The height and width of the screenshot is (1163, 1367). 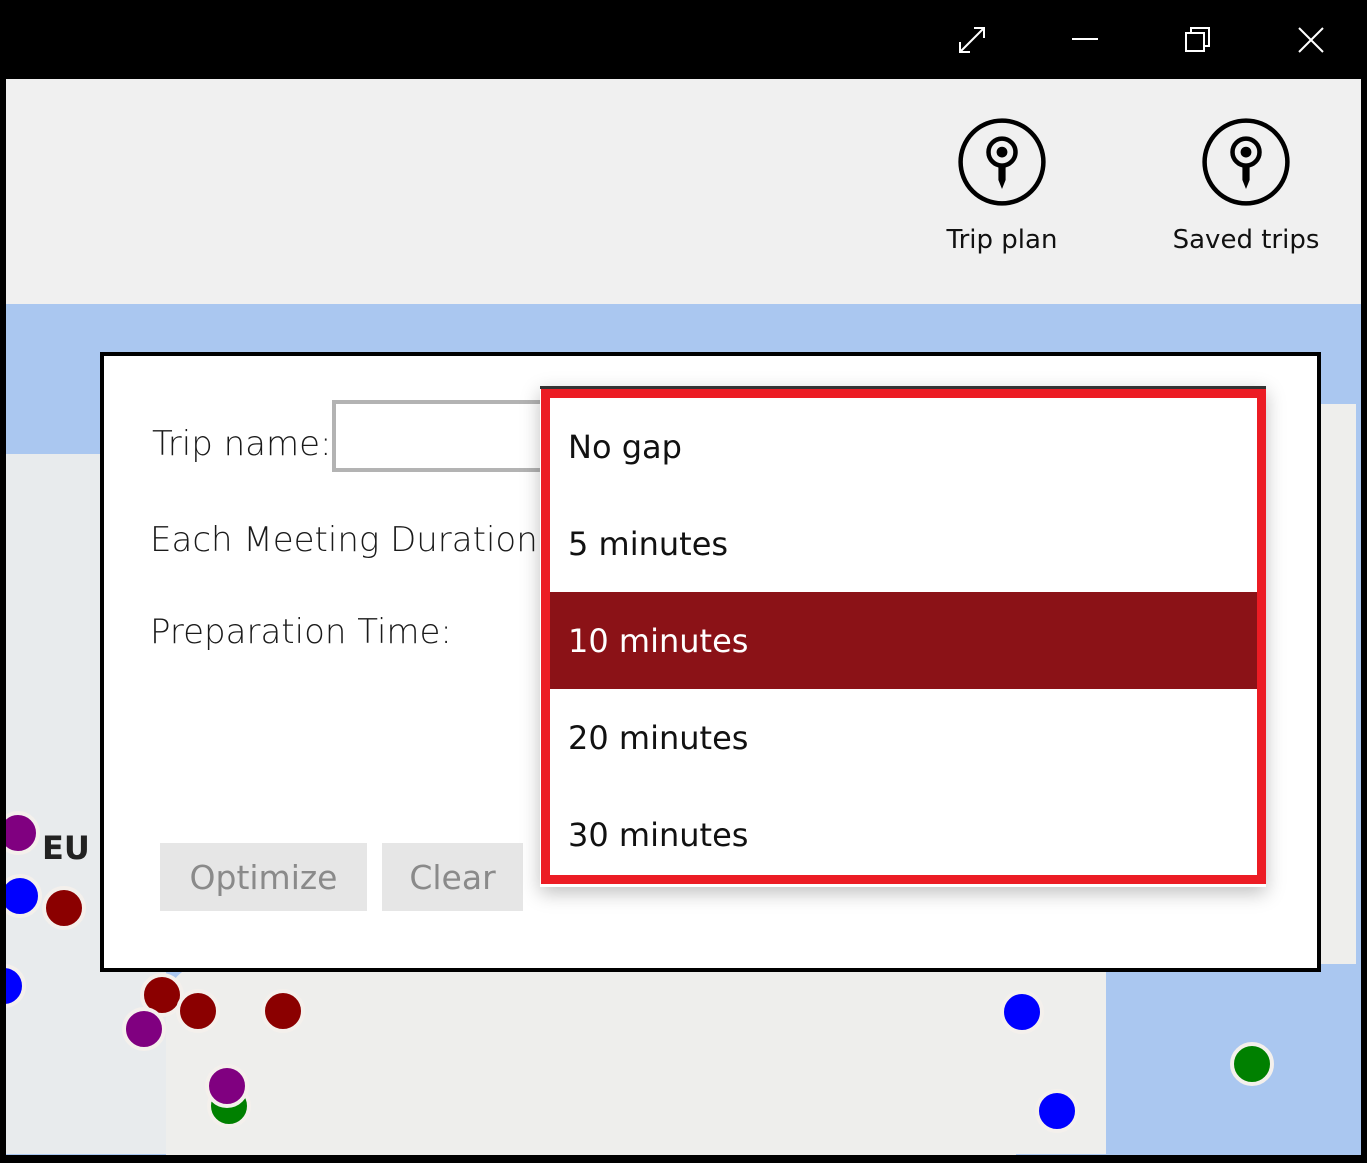 I want to click on dropdown-option-10-minutes: 10 minutes, so click(x=903, y=640).